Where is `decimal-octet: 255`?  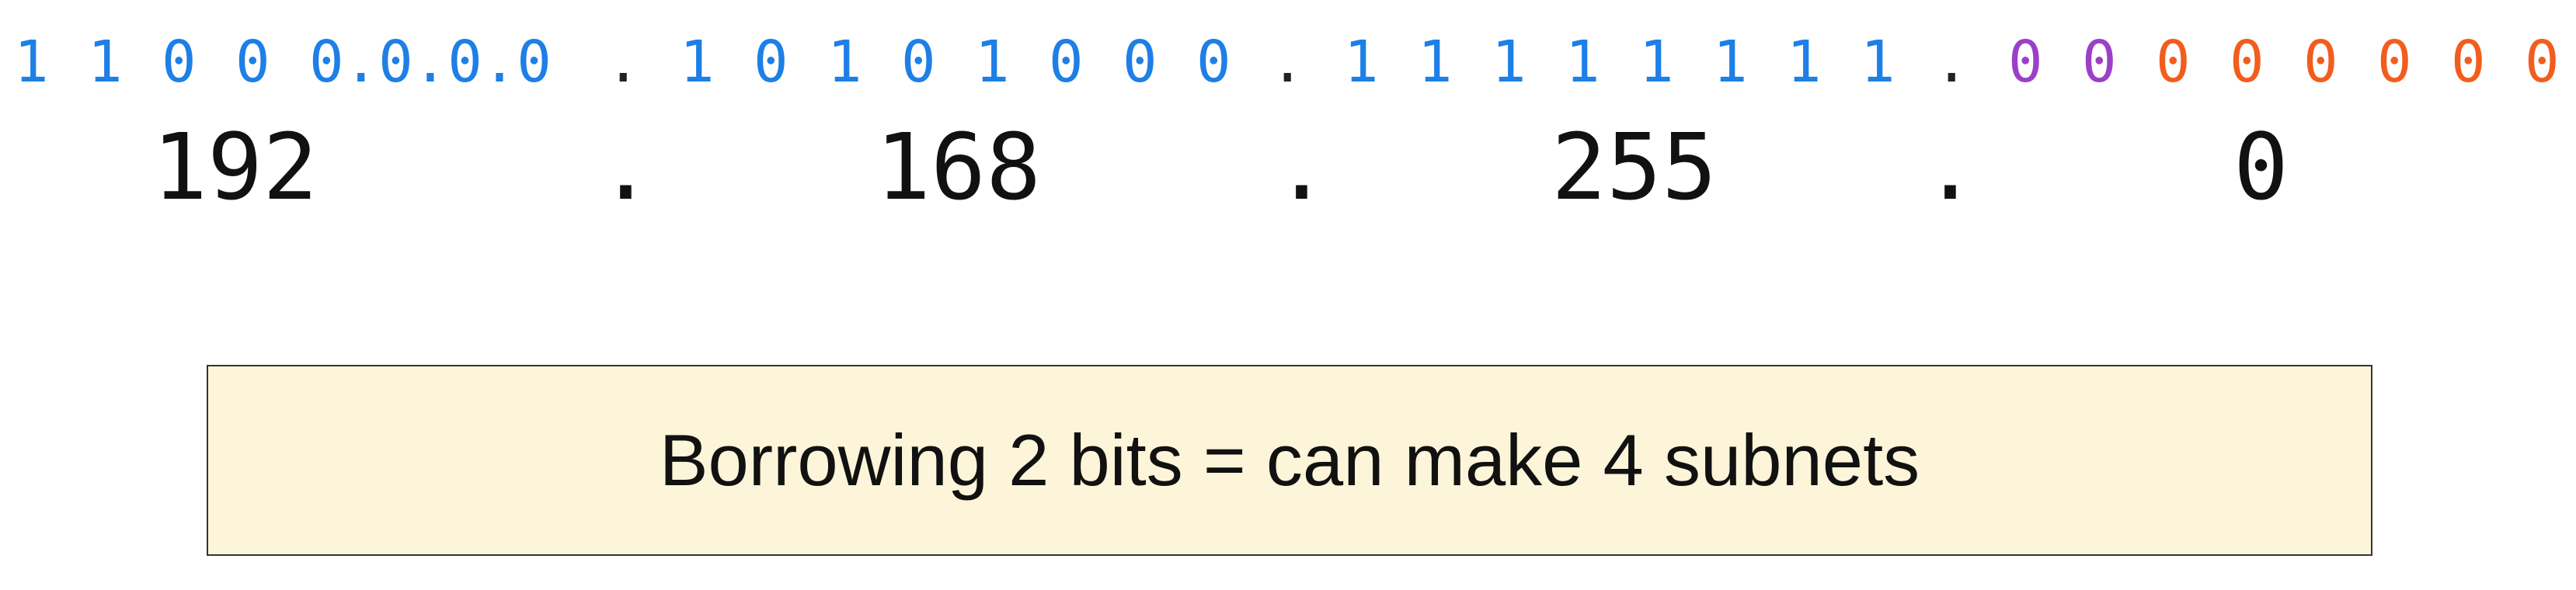 decimal-octet: 255 is located at coordinates (1634, 166).